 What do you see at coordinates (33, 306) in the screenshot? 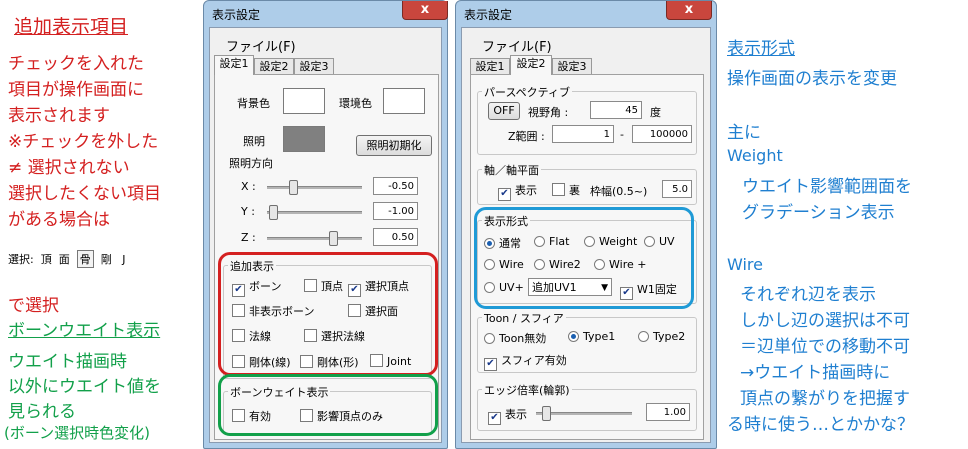
I see `select-tail: で選択` at bounding box center [33, 306].